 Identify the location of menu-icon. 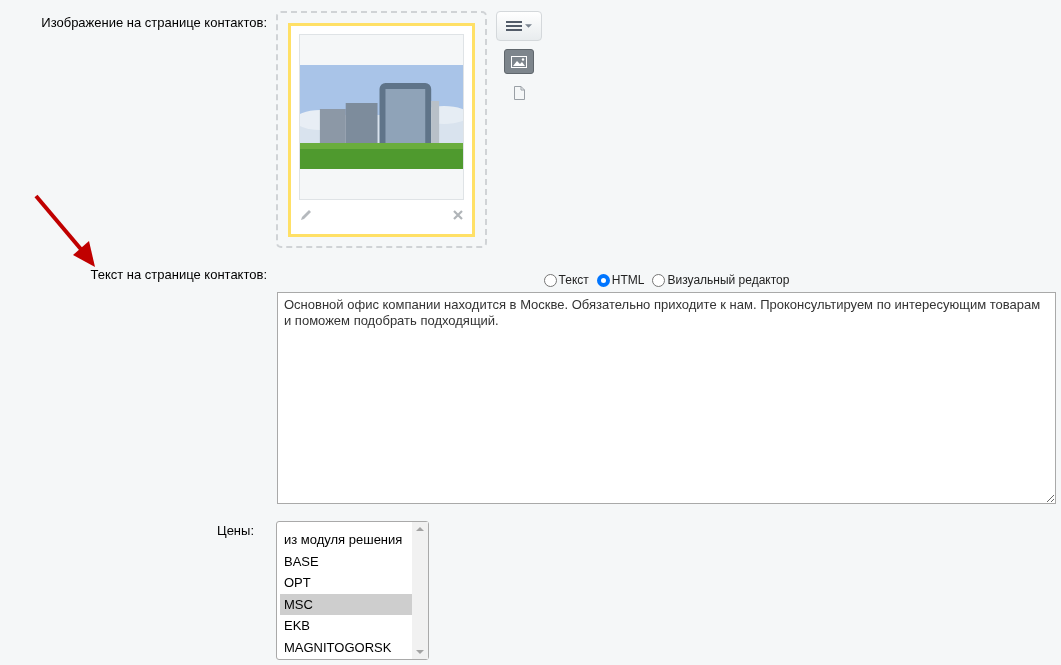
(514, 26).